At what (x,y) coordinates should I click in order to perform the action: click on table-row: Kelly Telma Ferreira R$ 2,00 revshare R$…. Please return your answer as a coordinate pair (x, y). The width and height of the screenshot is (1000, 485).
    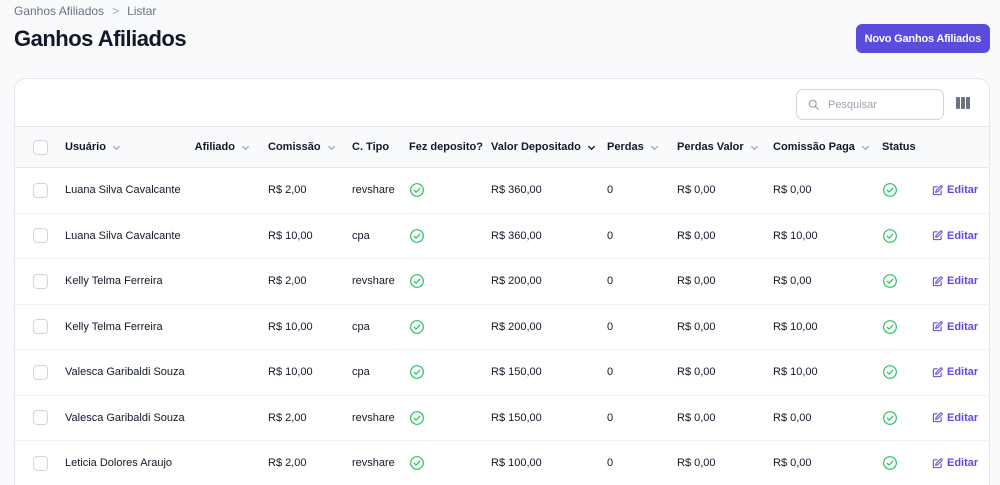
    Looking at the image, I should click on (502, 282).